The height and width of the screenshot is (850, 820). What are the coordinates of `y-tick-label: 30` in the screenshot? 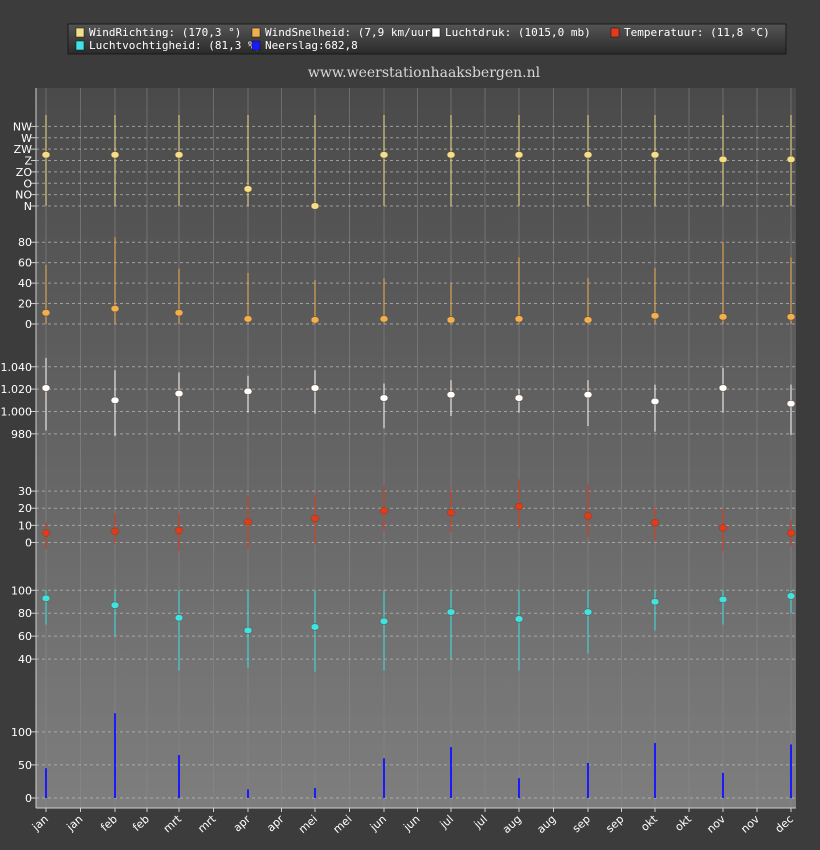 It's located at (25, 491).